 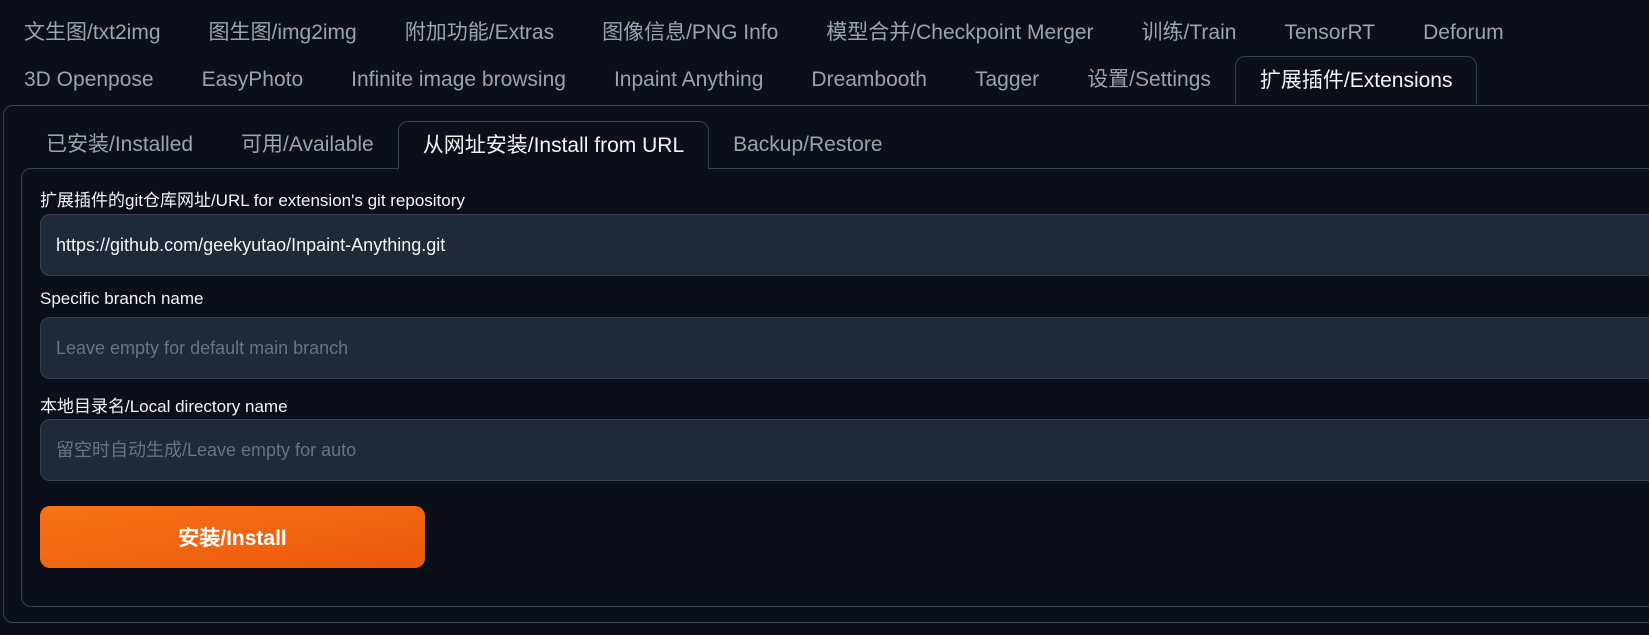 What do you see at coordinates (807, 145) in the screenshot?
I see `subtab-backup-restore: Backup/Restore` at bounding box center [807, 145].